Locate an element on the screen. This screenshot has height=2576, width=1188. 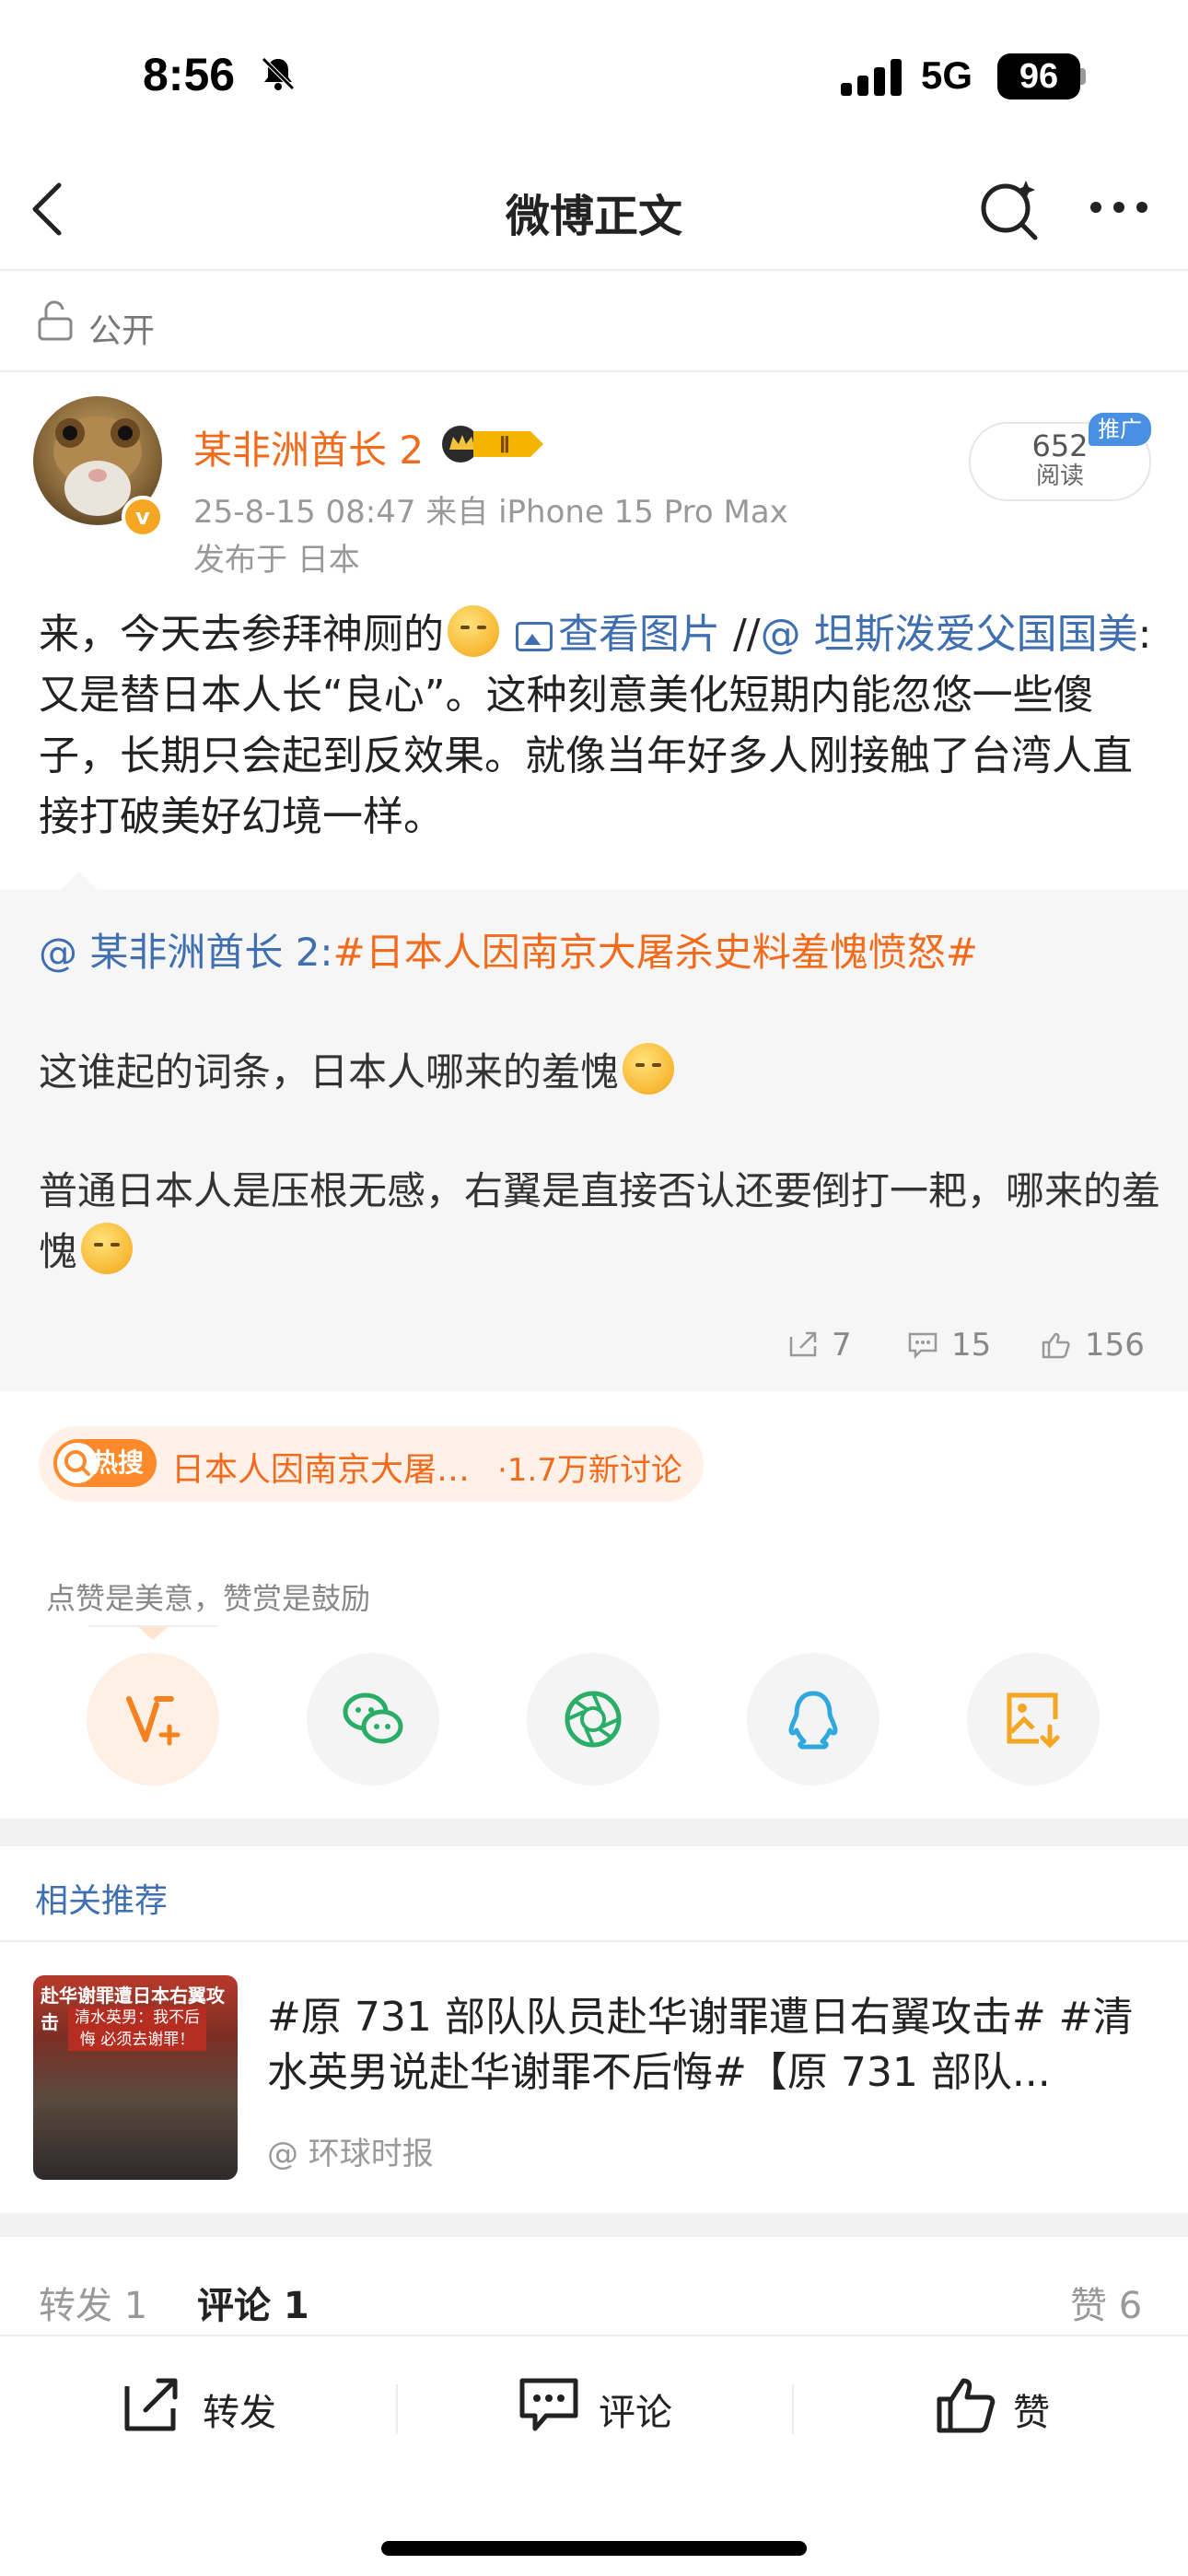
related-title: 相关推荐 is located at coordinates (102, 1901).